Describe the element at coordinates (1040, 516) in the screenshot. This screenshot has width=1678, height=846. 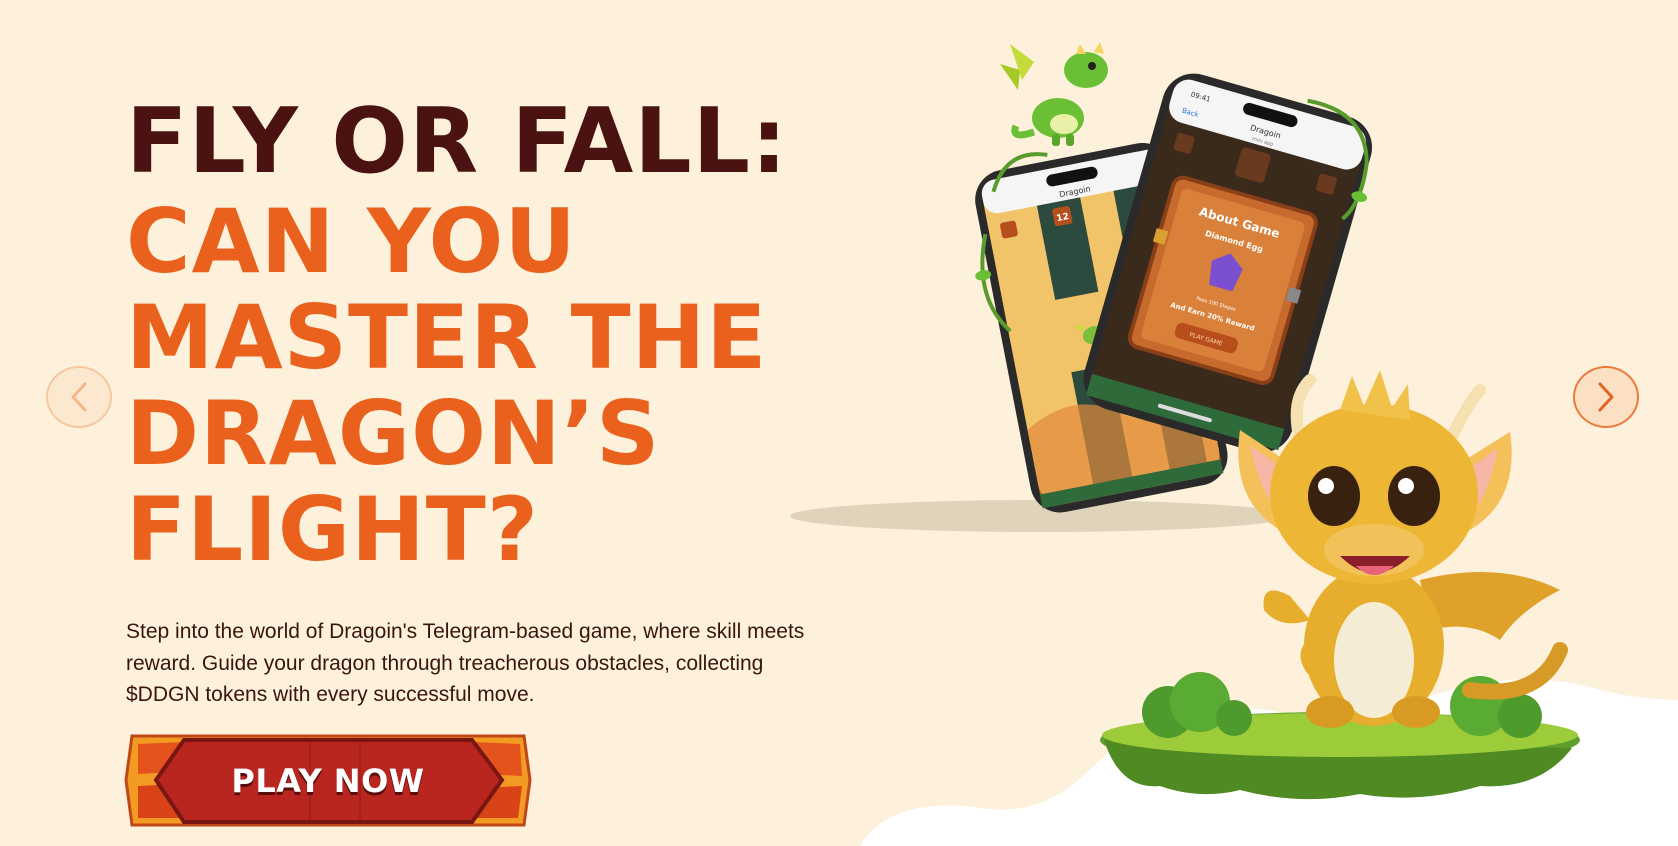
I see `phones-shadow` at that location.